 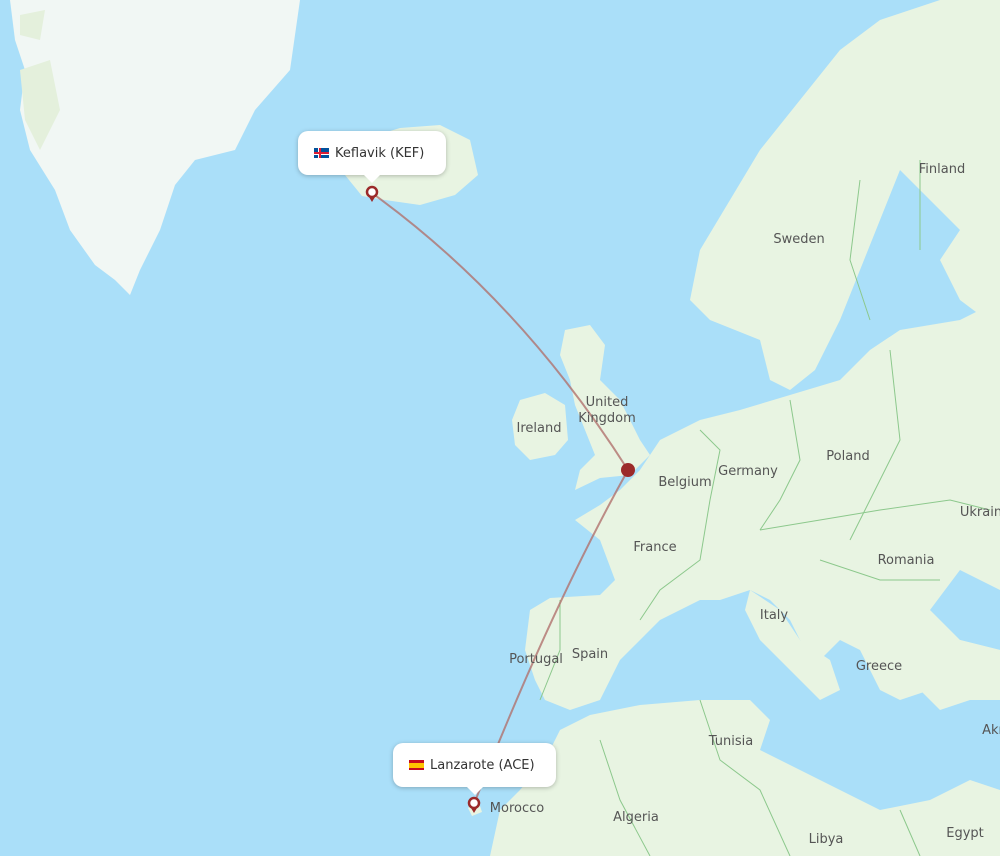 I want to click on destination-label: Lanzarote (ACE), so click(x=482, y=765).